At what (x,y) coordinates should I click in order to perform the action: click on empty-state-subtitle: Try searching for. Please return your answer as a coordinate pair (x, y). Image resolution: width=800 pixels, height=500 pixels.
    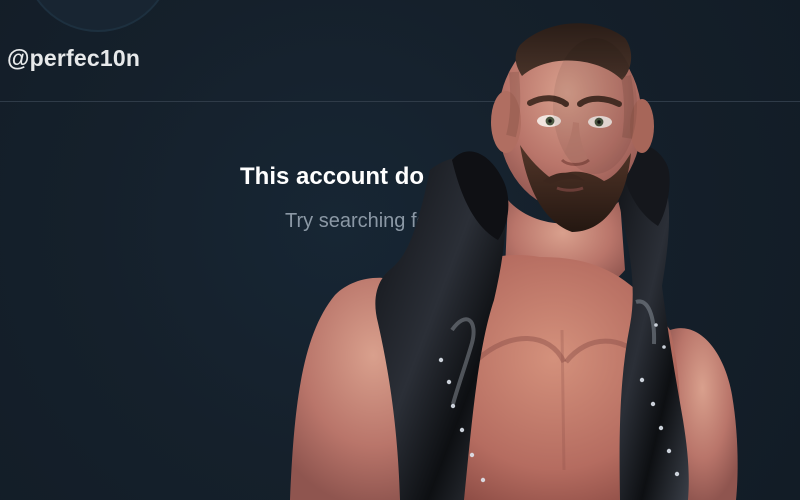
    Looking at the image, I should click on (360, 221).